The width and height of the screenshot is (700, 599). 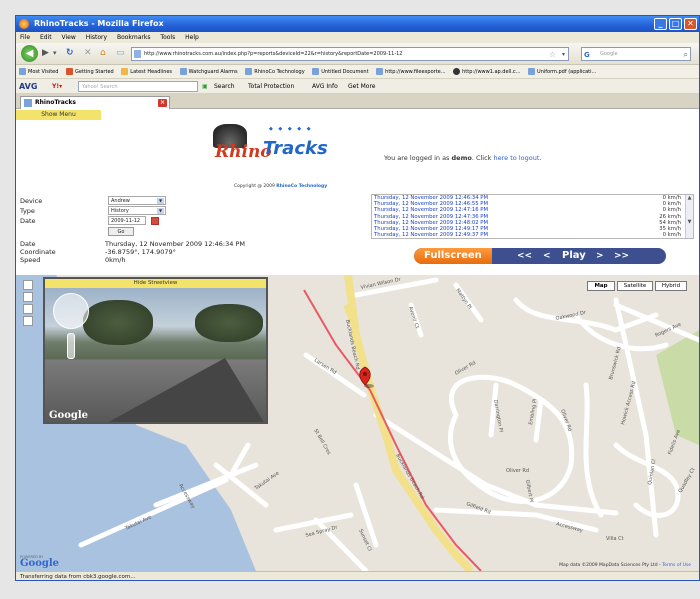 I want to click on playback-control: Fullscreen << < Play > >>, so click(x=540, y=256).